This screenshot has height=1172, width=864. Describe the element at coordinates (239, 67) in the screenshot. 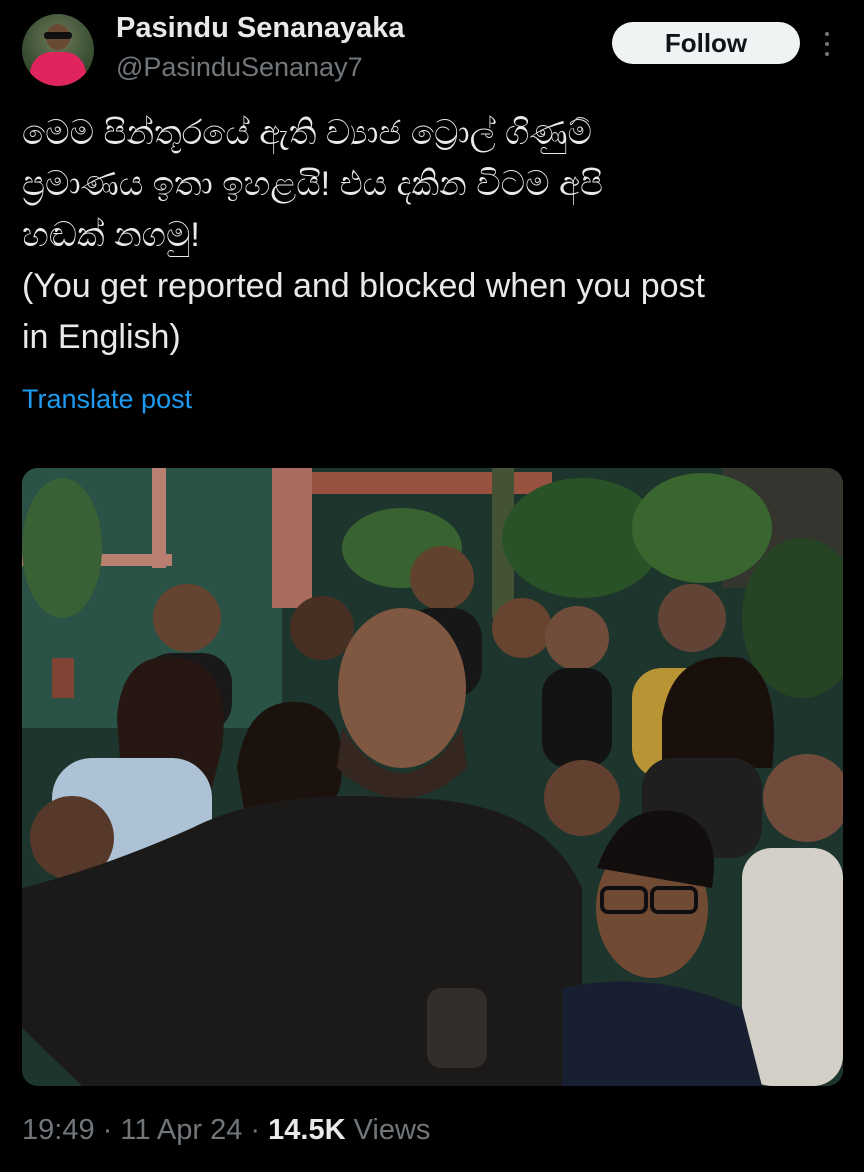

I see `author-handle: @PasinduSenanay7` at that location.